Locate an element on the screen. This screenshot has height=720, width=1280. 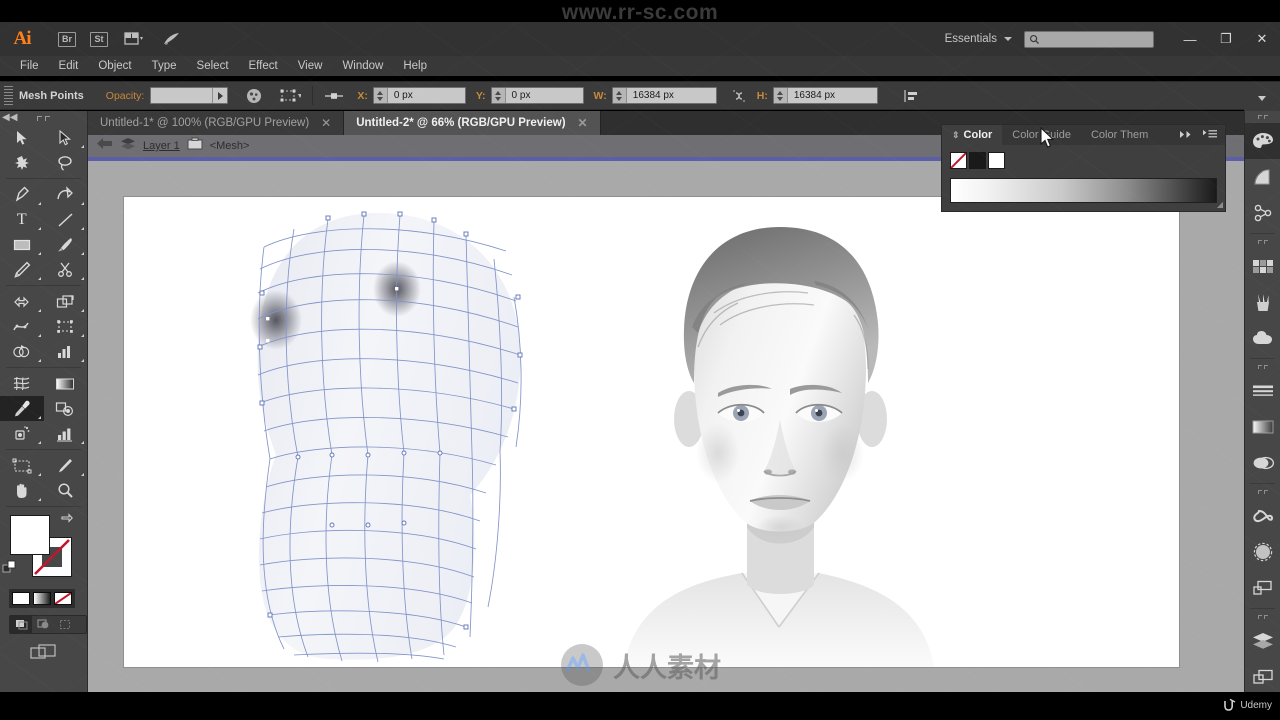
recolor-artwork-icon is located at coordinates (254, 96).